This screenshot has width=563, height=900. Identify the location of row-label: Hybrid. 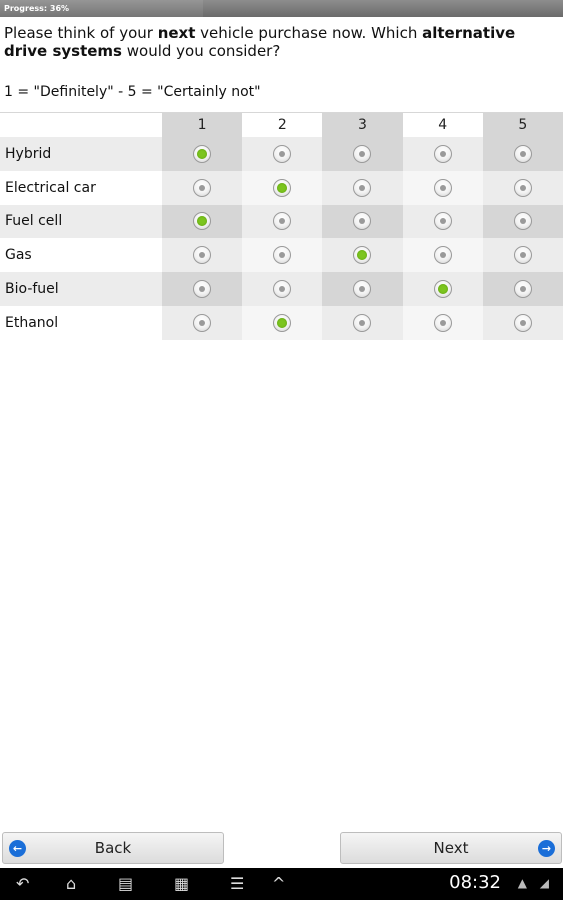
(81, 154).